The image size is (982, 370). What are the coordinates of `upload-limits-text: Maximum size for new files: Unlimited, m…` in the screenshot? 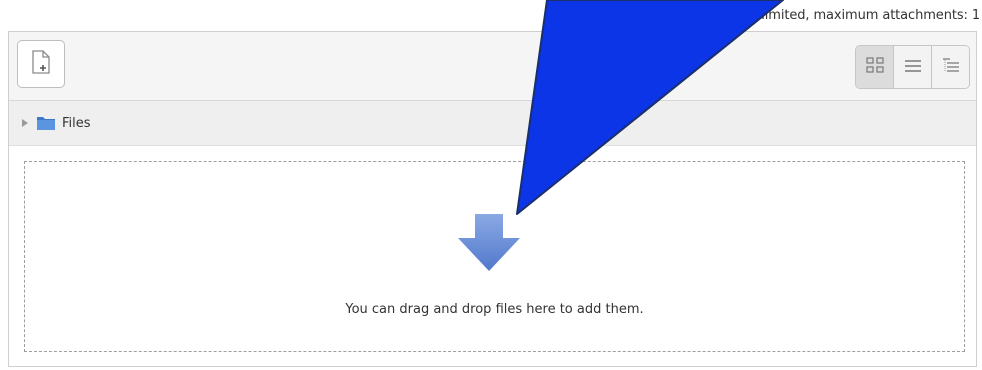 It's located at (770, 15).